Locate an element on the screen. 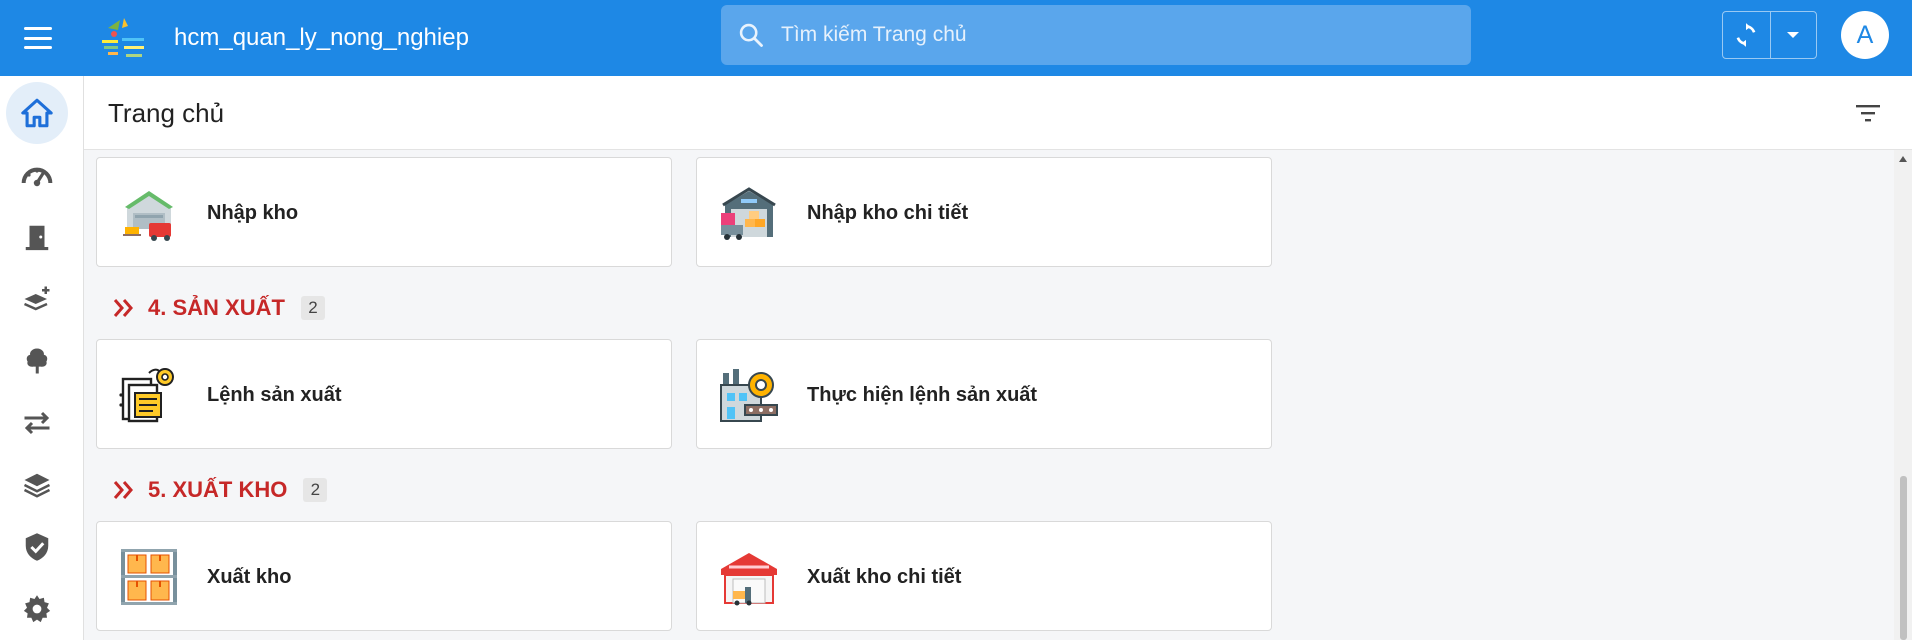 The height and width of the screenshot is (640, 1912). sync-button-group is located at coordinates (1769, 35).